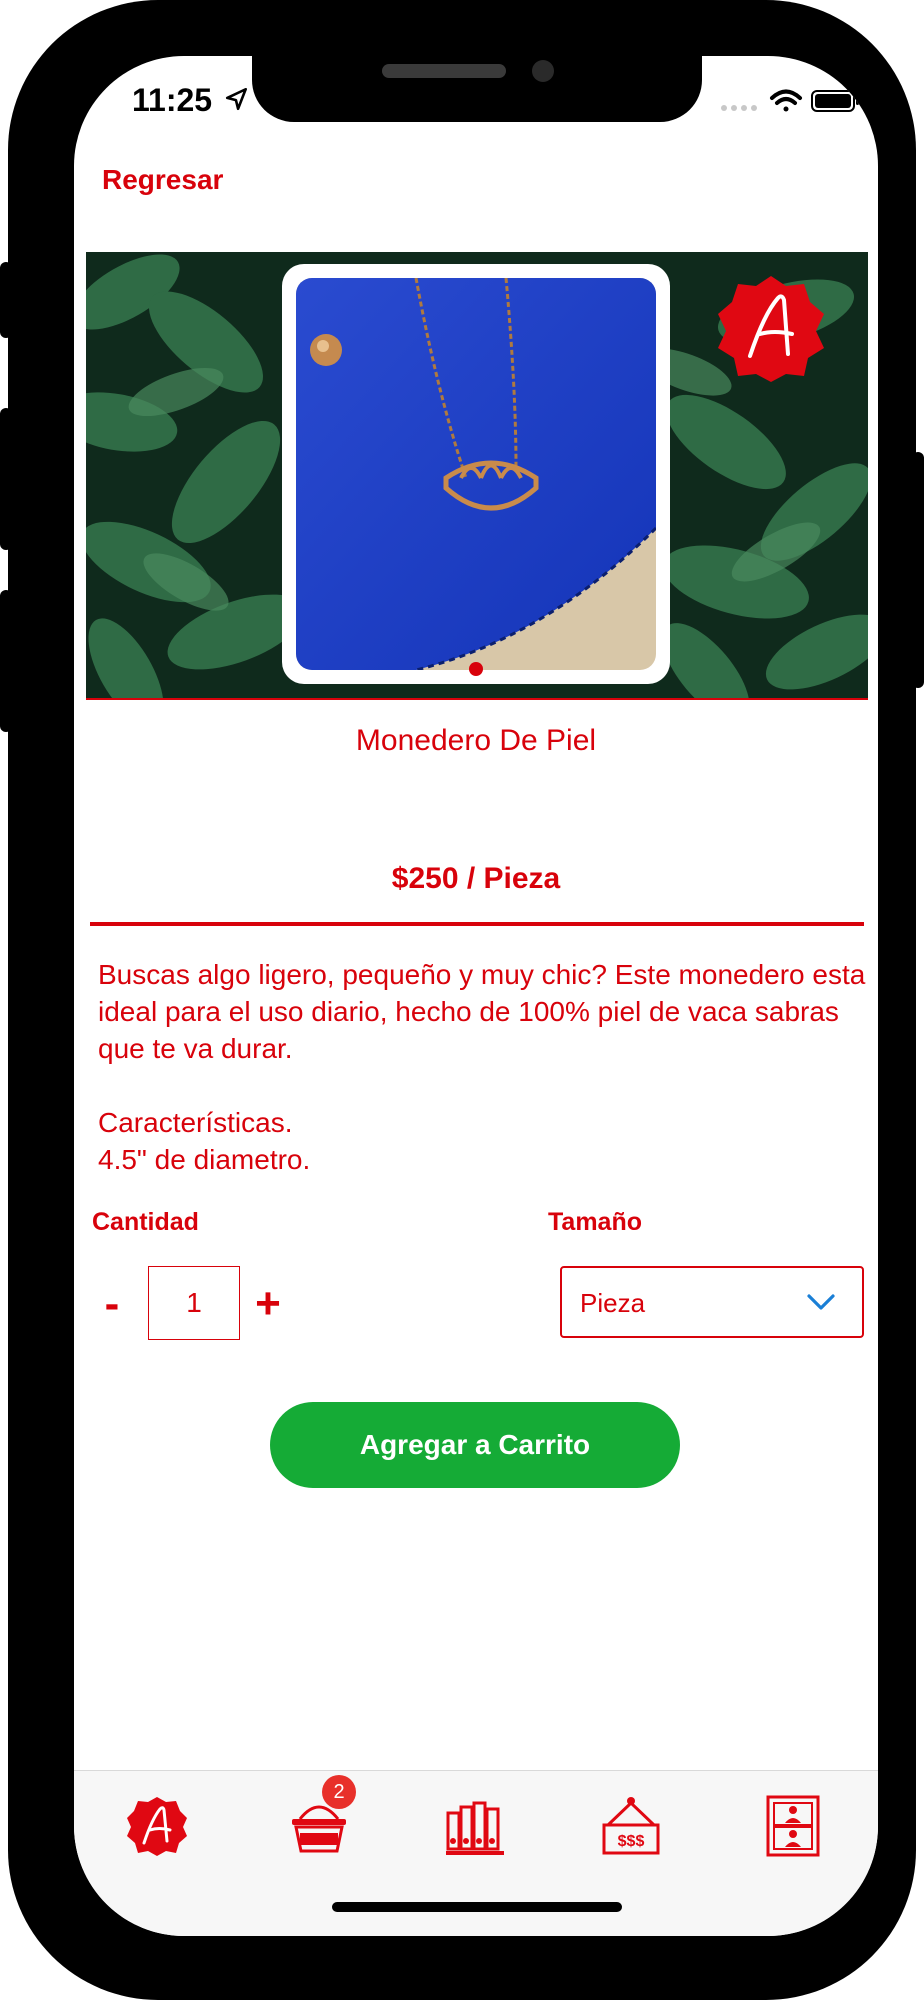 Image resolution: width=924 pixels, height=2000 pixels. What do you see at coordinates (771, 329) in the screenshot?
I see `brand-logo-badge-icon` at bounding box center [771, 329].